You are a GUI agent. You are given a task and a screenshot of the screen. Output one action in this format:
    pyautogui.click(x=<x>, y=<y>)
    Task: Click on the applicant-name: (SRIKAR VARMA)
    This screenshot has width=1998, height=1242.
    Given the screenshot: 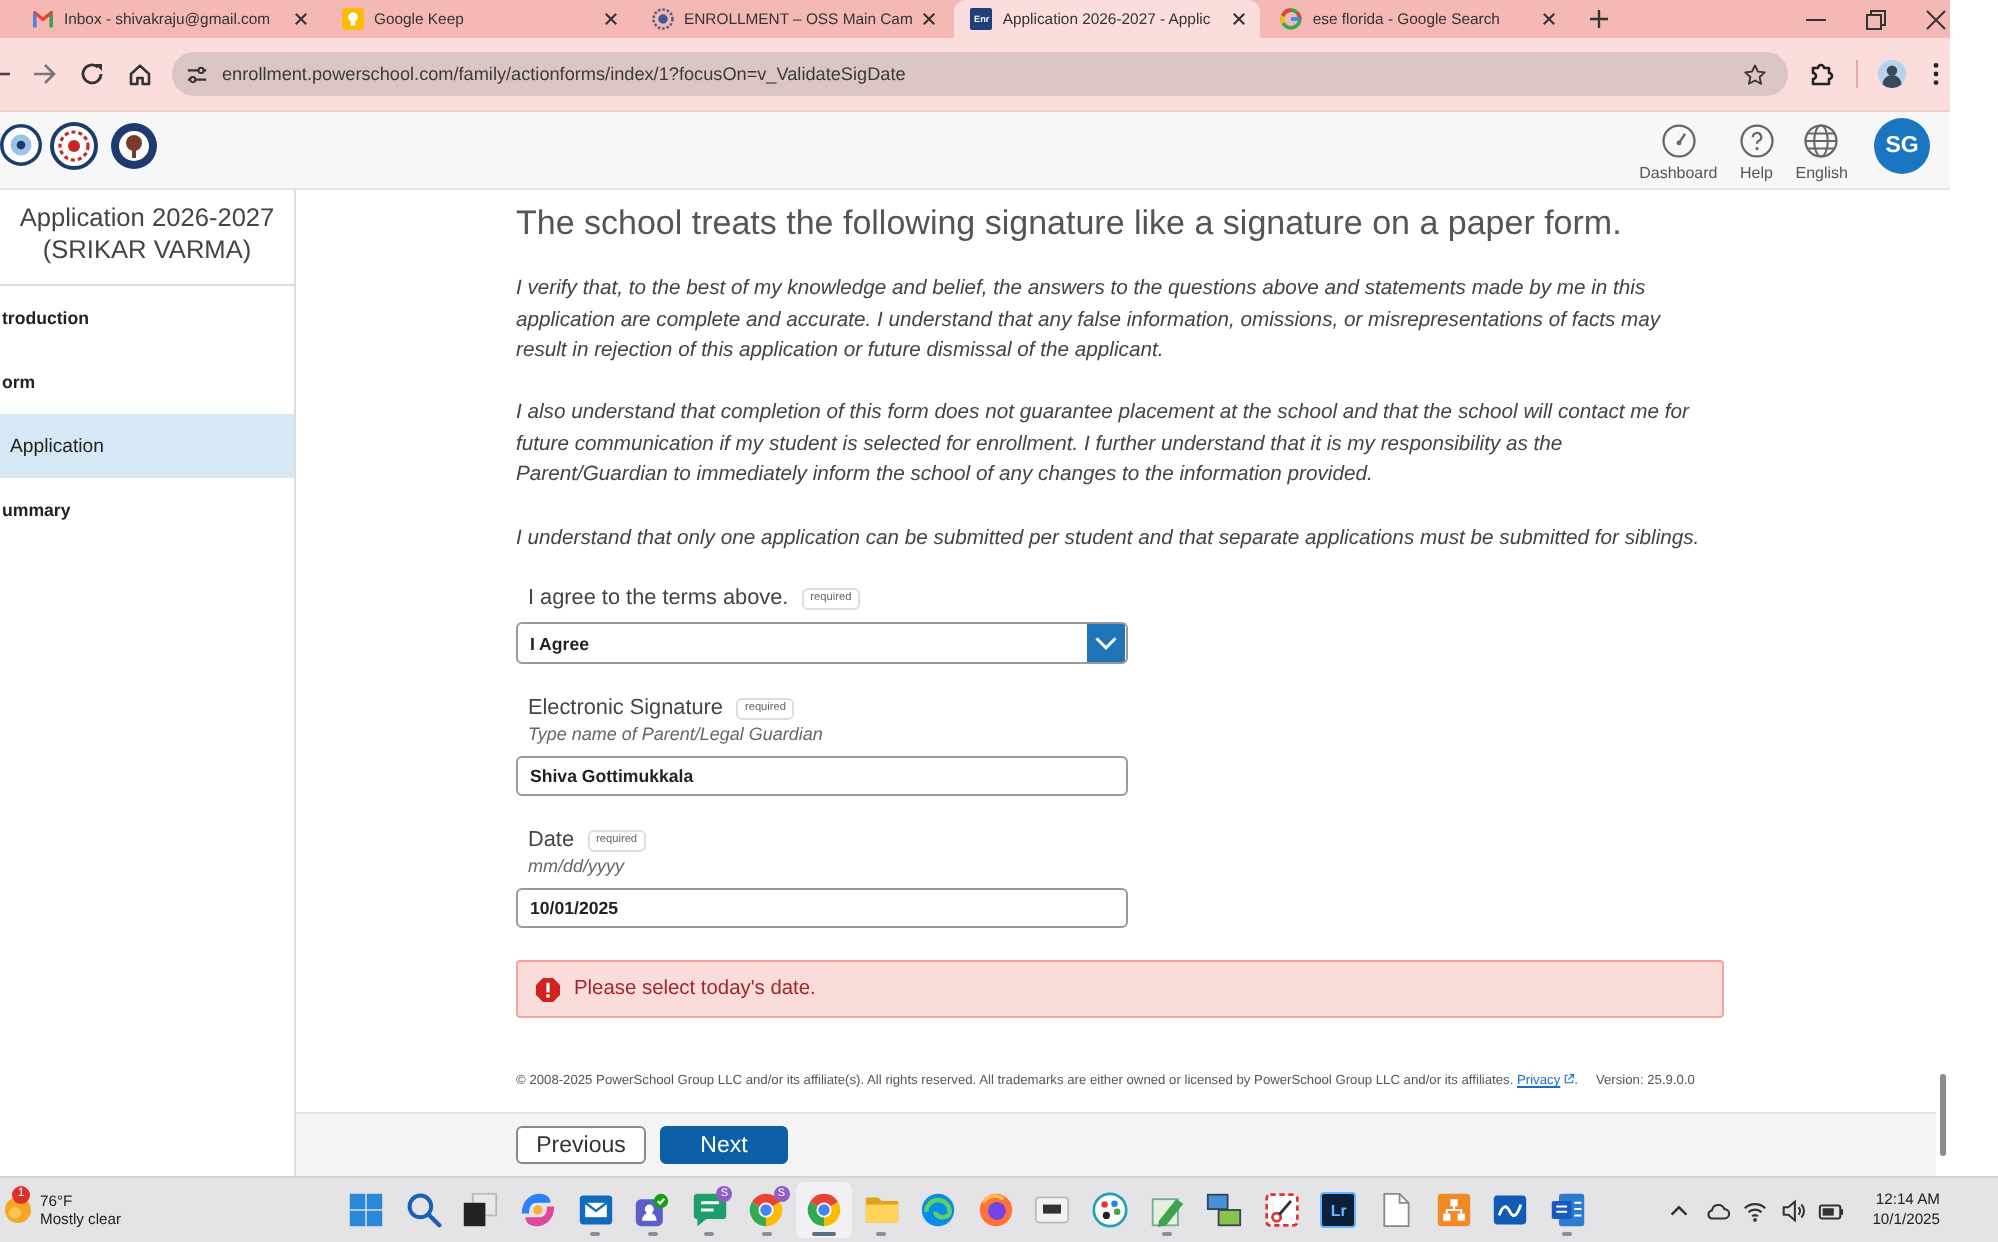 What is the action you would take?
    pyautogui.click(x=147, y=250)
    